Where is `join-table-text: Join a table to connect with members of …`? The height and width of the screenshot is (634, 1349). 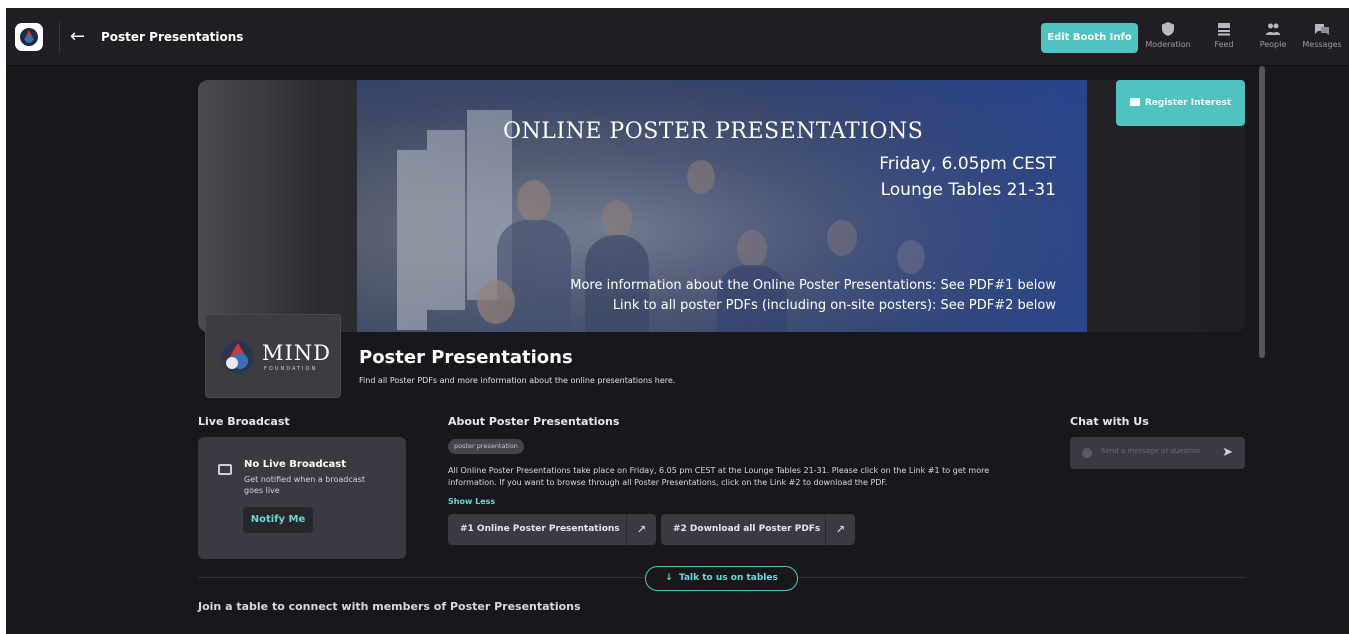 join-table-text: Join a table to connect with members of … is located at coordinates (389, 606).